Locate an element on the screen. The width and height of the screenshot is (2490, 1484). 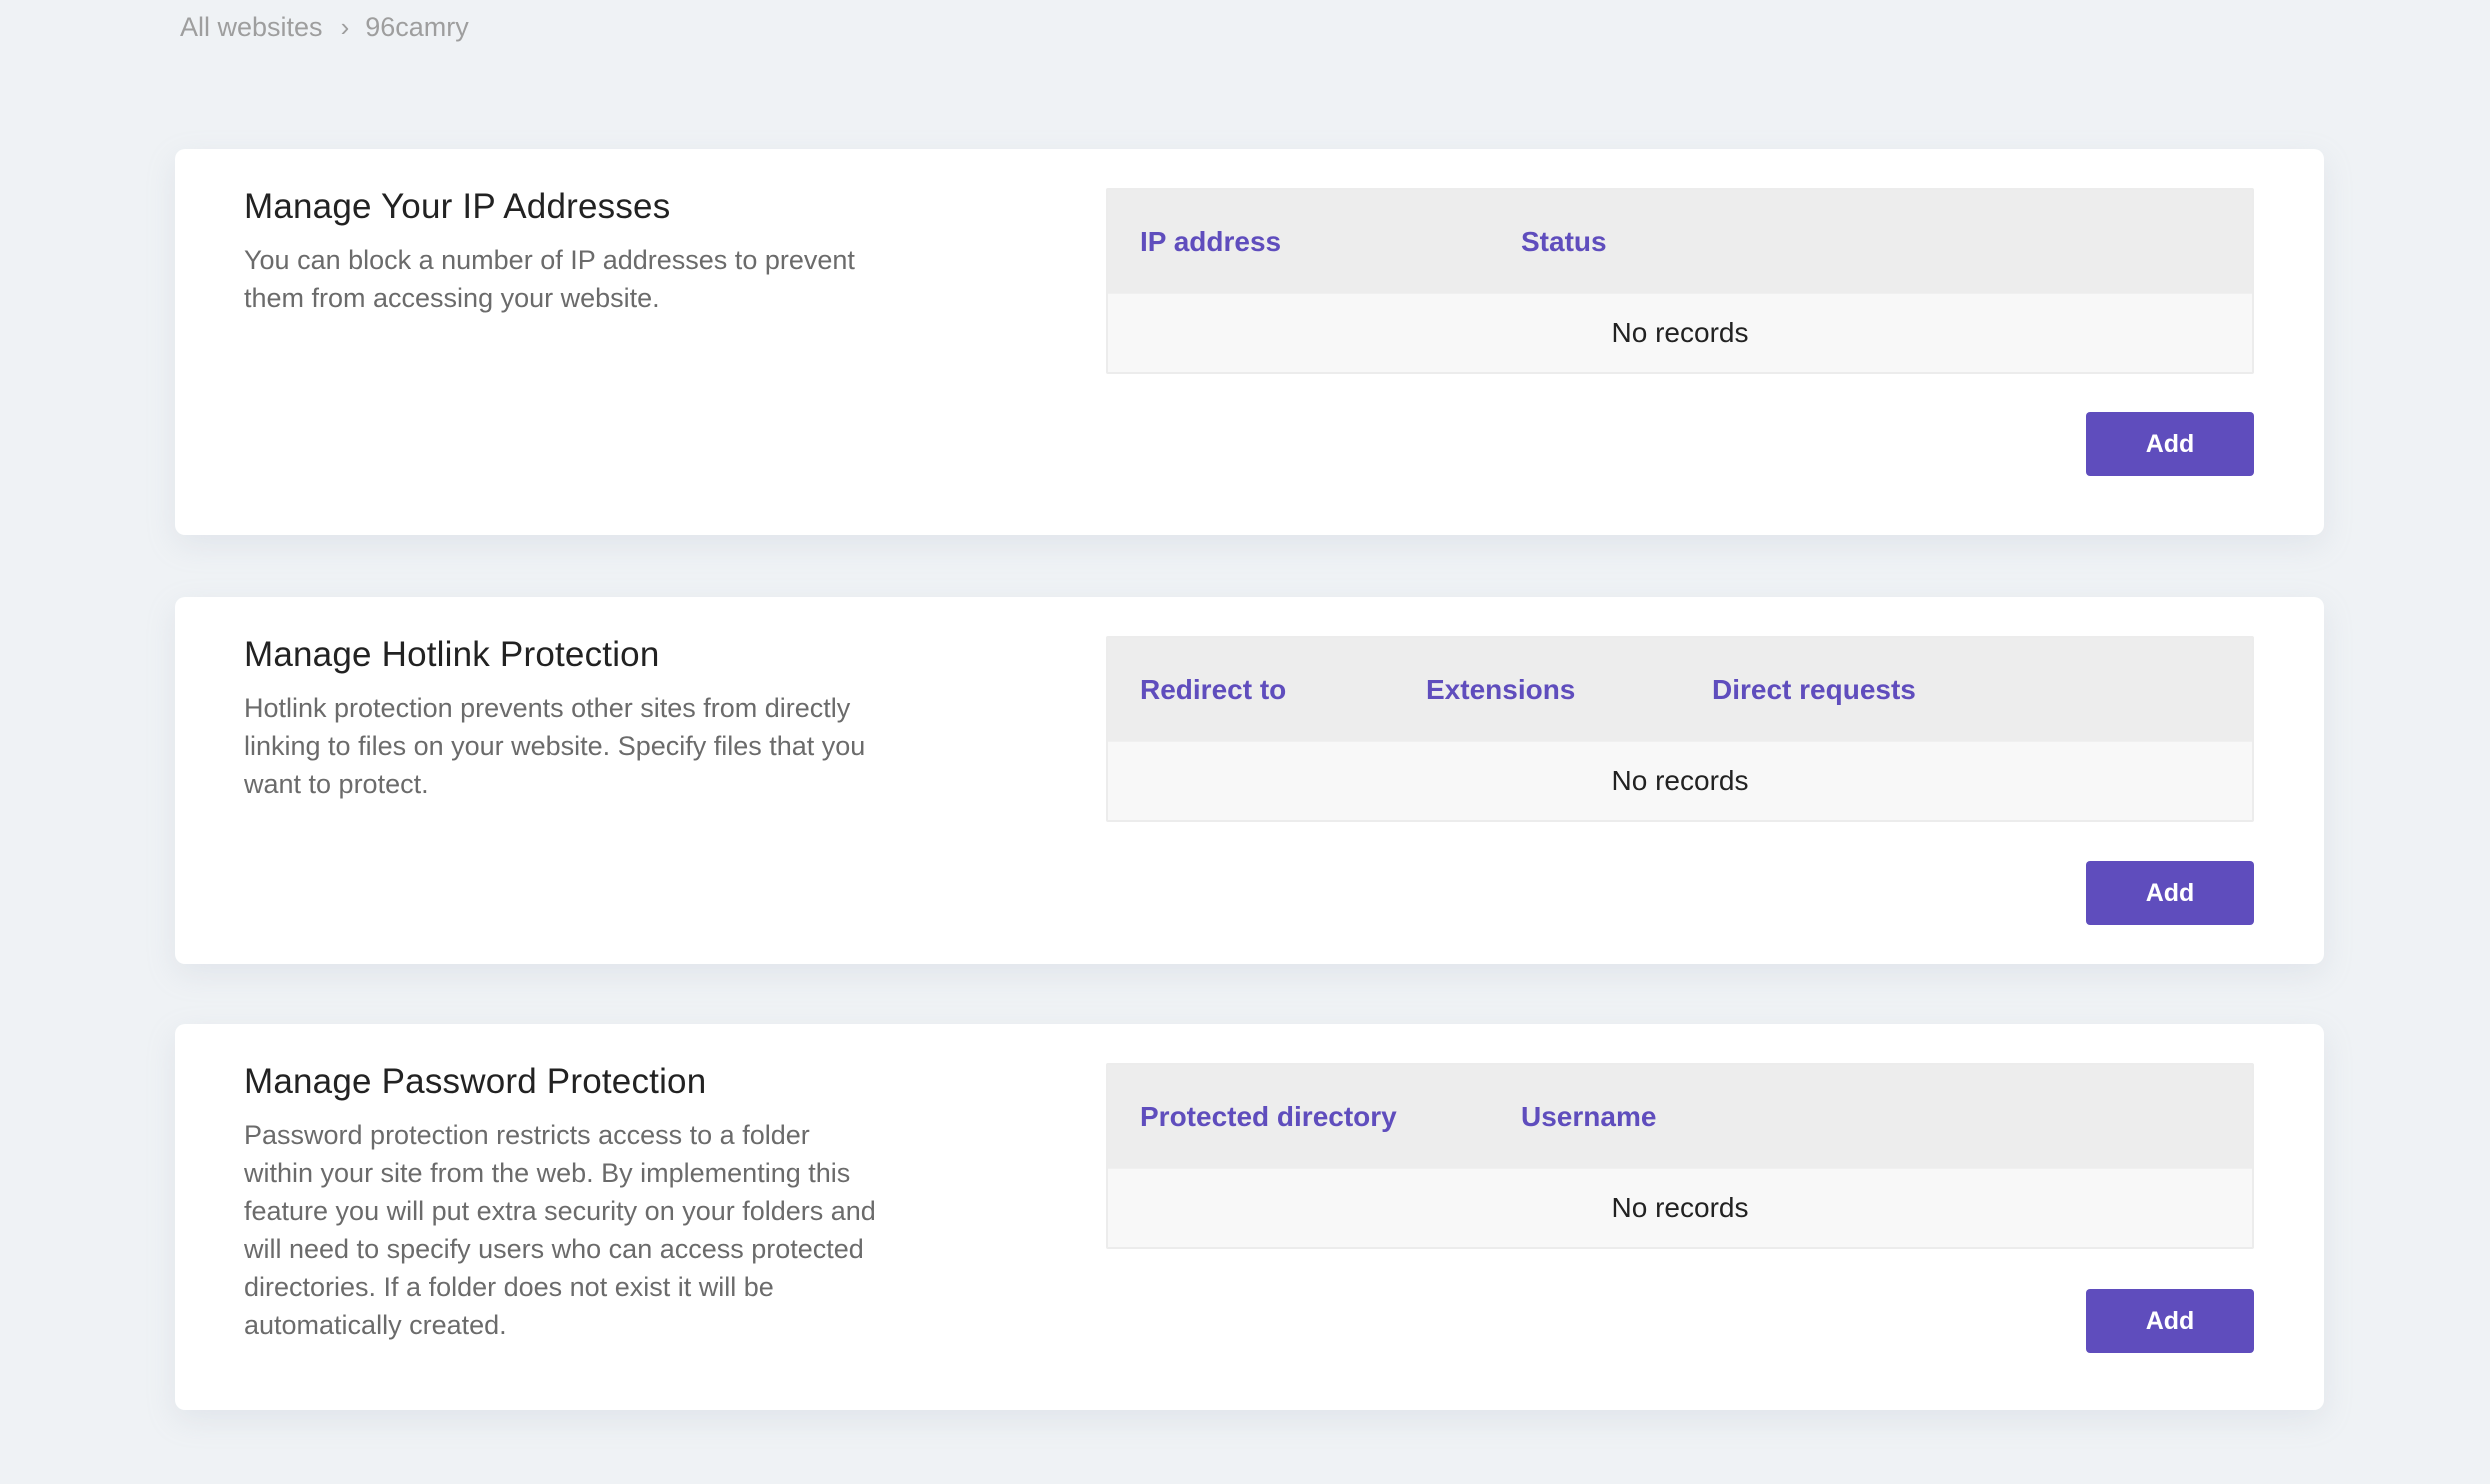
column-header-protected-directory: Protected directory is located at coordinates (1330, 1117).